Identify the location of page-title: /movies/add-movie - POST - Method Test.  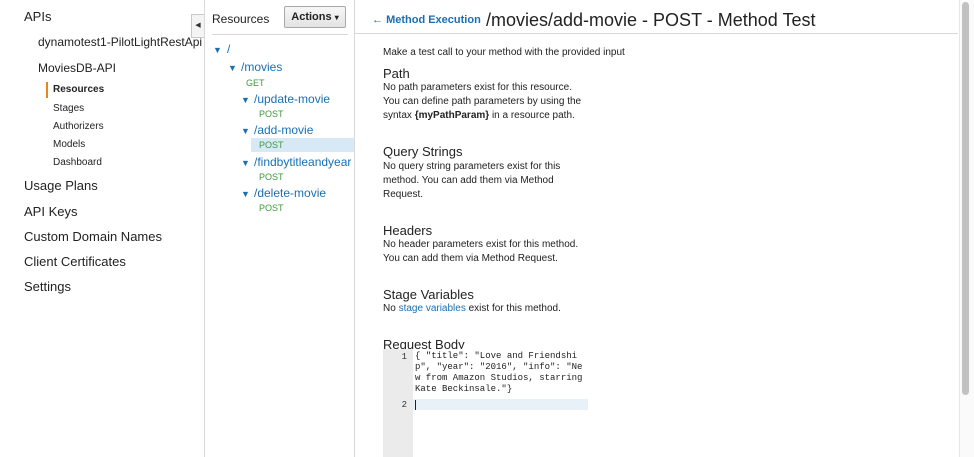
(651, 20).